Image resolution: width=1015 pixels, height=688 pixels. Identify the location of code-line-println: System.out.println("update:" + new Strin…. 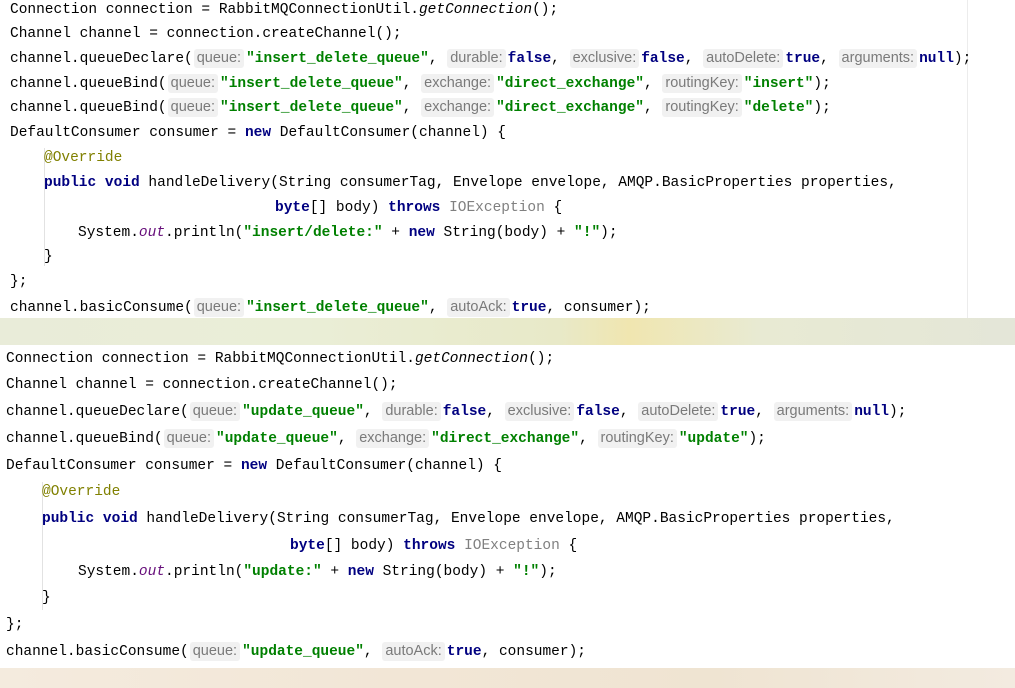
(317, 572).